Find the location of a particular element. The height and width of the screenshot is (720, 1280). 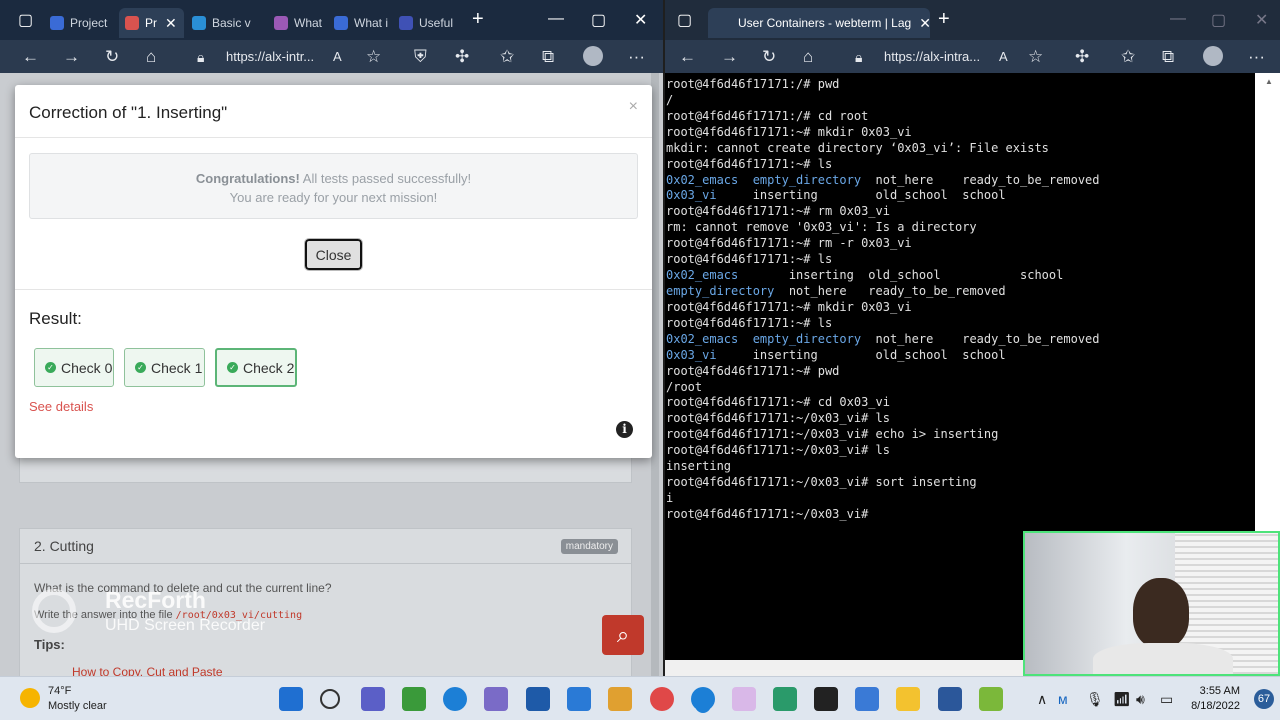

terminal-text: 0x02_emacs is located at coordinates (702, 179).